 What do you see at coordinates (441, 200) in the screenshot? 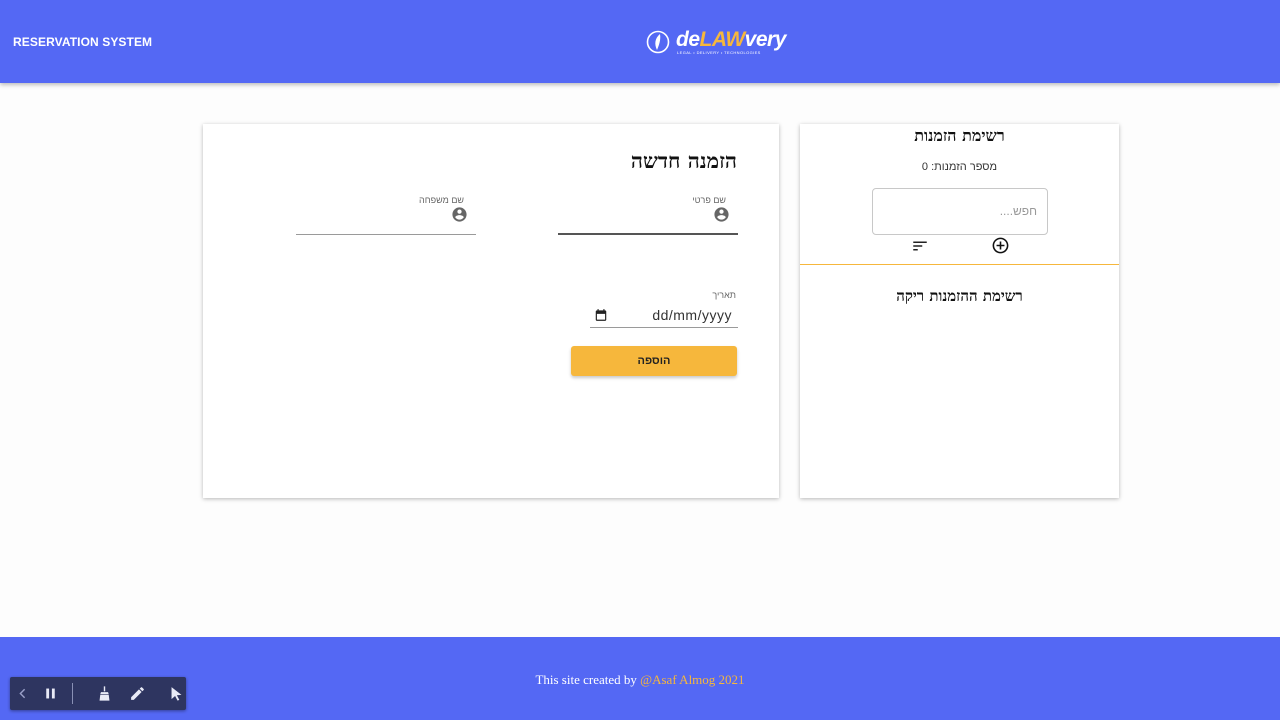
I see `last-name-label: שם משפחה` at bounding box center [441, 200].